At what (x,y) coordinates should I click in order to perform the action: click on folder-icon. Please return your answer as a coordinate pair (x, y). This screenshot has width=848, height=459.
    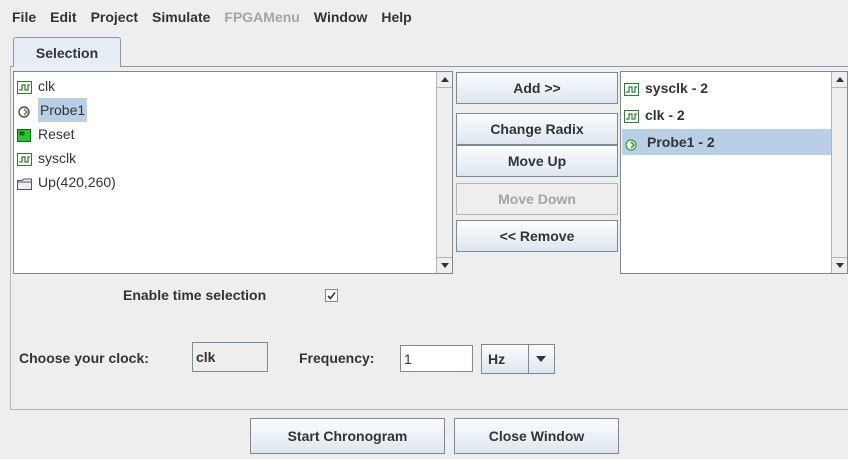
    Looking at the image, I should click on (24, 182).